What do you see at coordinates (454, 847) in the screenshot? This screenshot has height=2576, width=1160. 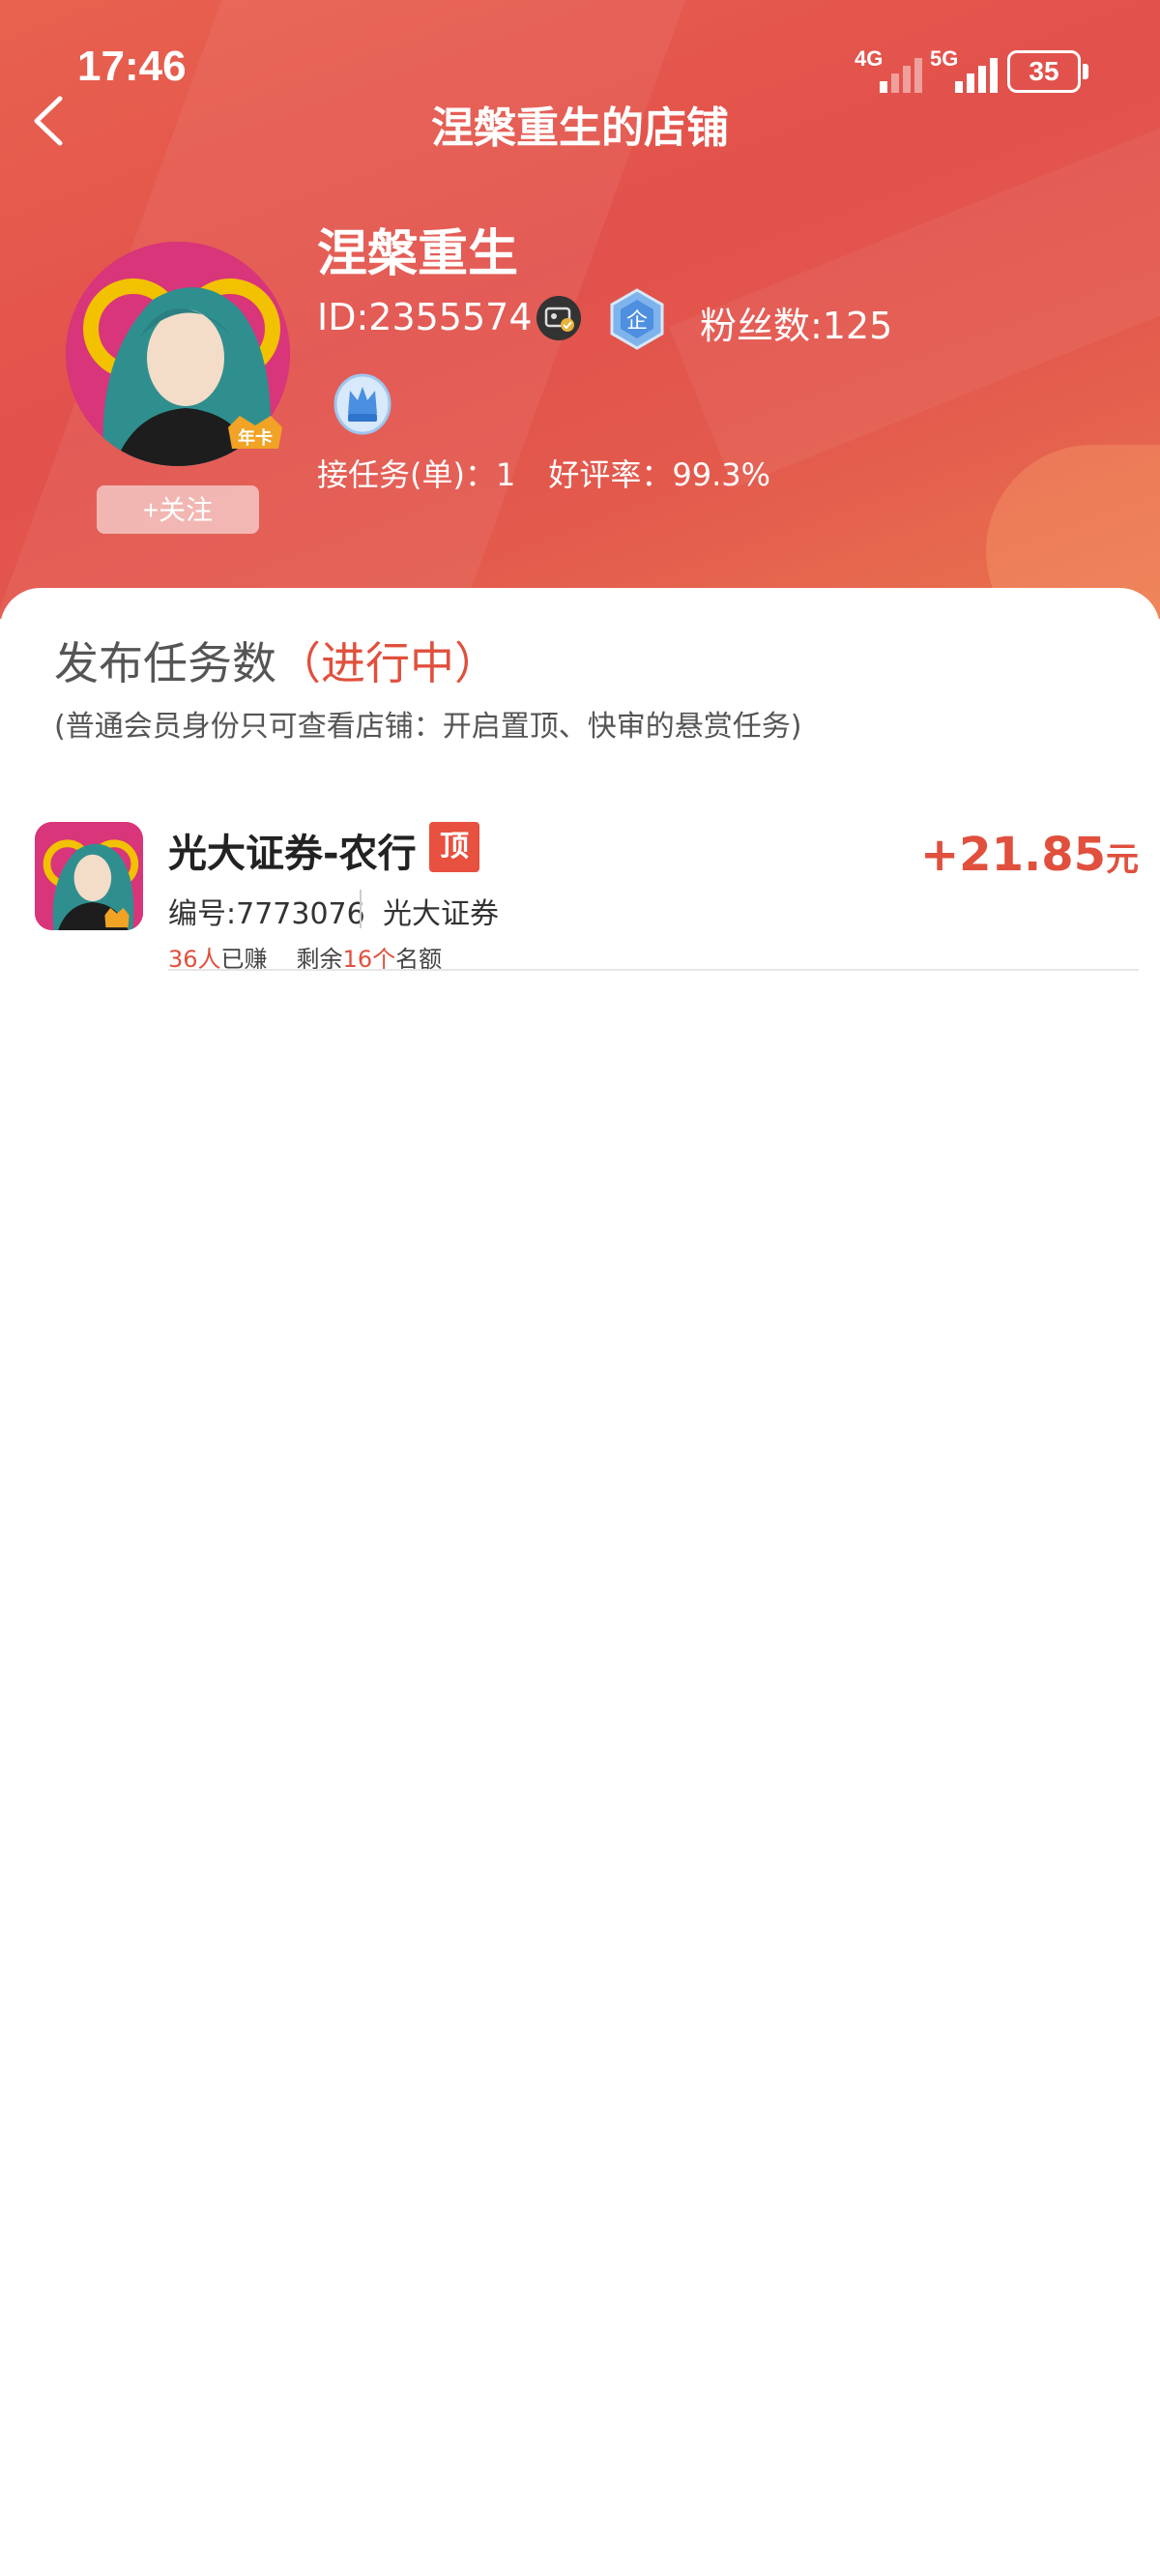 I see `pinned-badge: 顶` at bounding box center [454, 847].